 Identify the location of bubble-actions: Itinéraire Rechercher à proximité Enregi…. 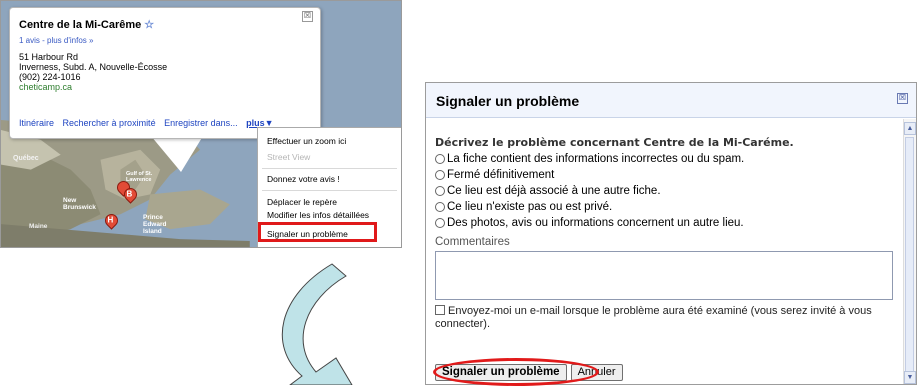
(149, 123).